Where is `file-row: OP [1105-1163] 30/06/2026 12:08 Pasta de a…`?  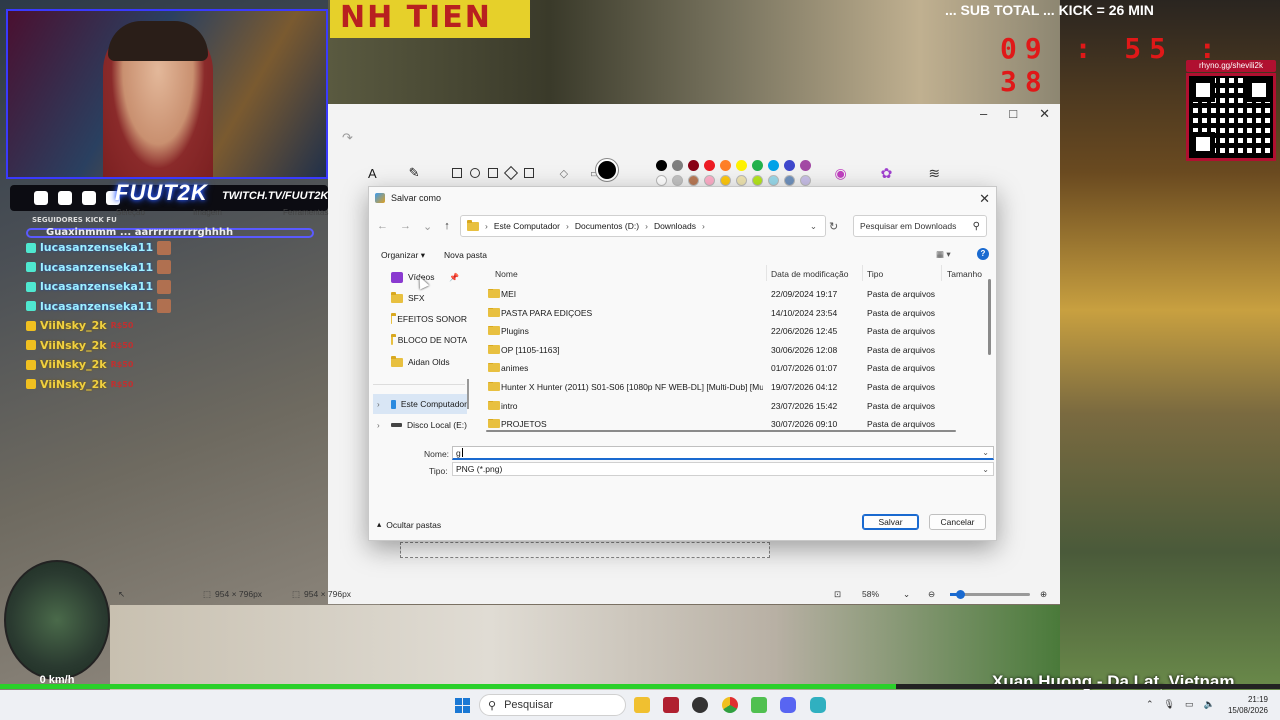 file-row: OP [1105-1163] 30/06/2026 12:08 Pasta de a… is located at coordinates (728, 349).